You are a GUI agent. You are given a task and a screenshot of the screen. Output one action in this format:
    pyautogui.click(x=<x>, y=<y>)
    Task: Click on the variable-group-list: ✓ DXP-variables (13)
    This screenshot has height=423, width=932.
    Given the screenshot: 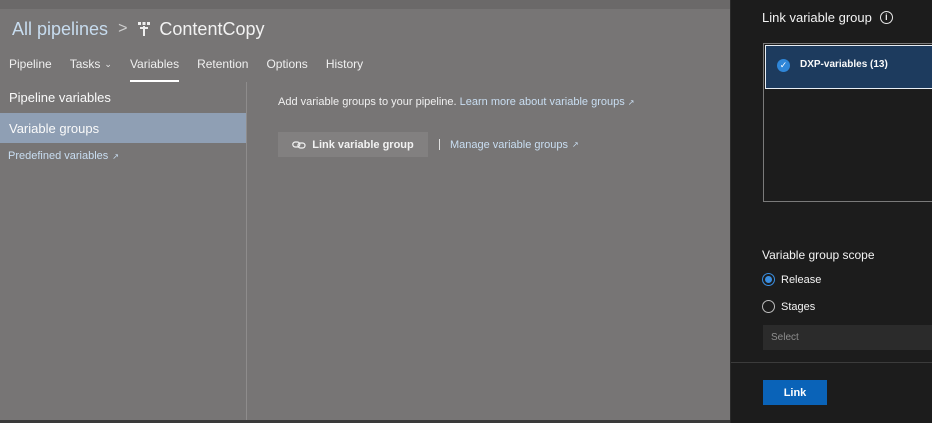 What is the action you would take?
    pyautogui.click(x=847, y=122)
    